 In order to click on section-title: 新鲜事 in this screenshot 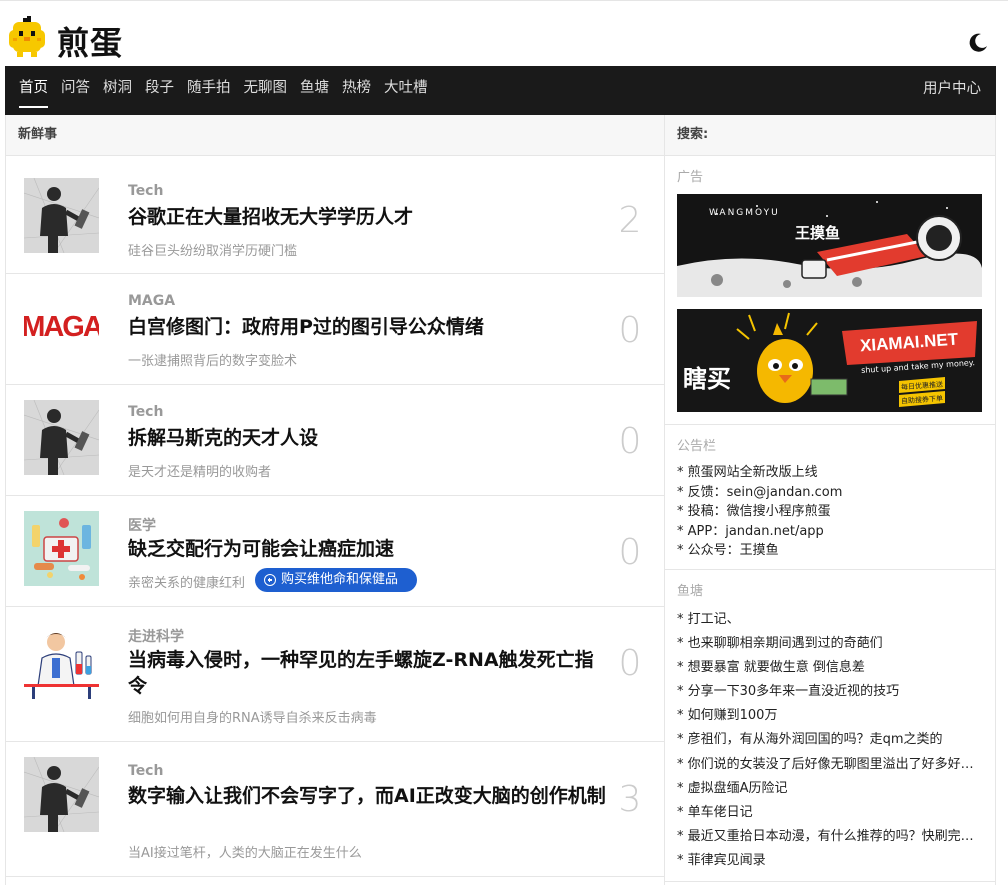, I will do `click(335, 135)`.